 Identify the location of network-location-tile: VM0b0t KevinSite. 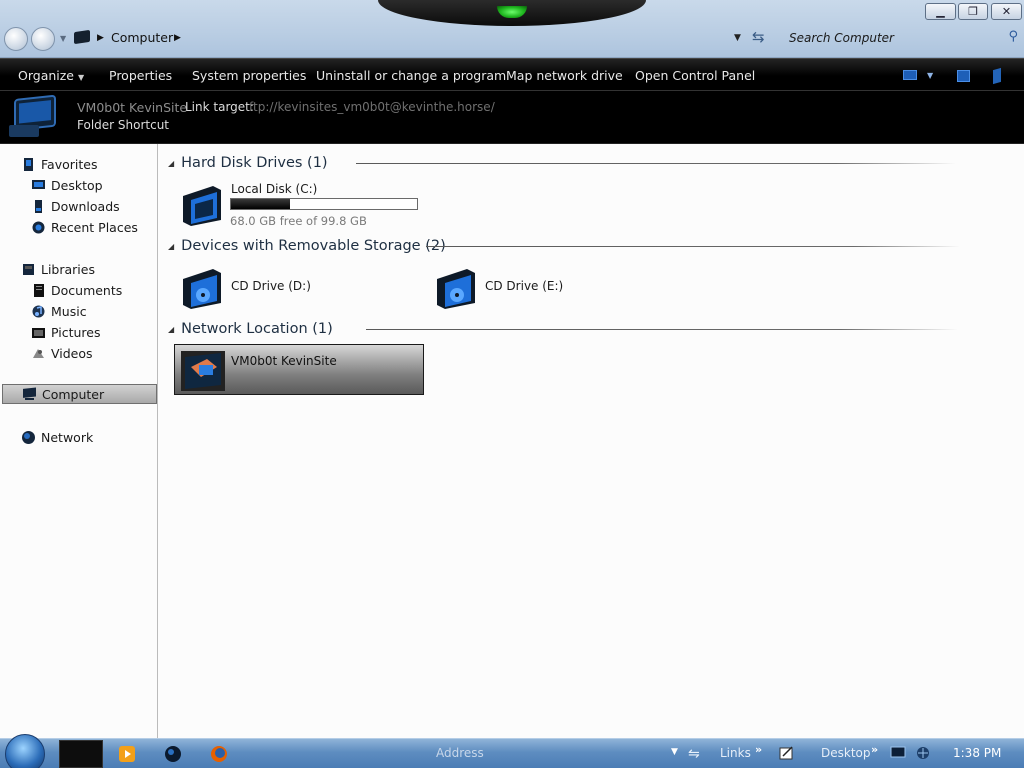
(299, 369).